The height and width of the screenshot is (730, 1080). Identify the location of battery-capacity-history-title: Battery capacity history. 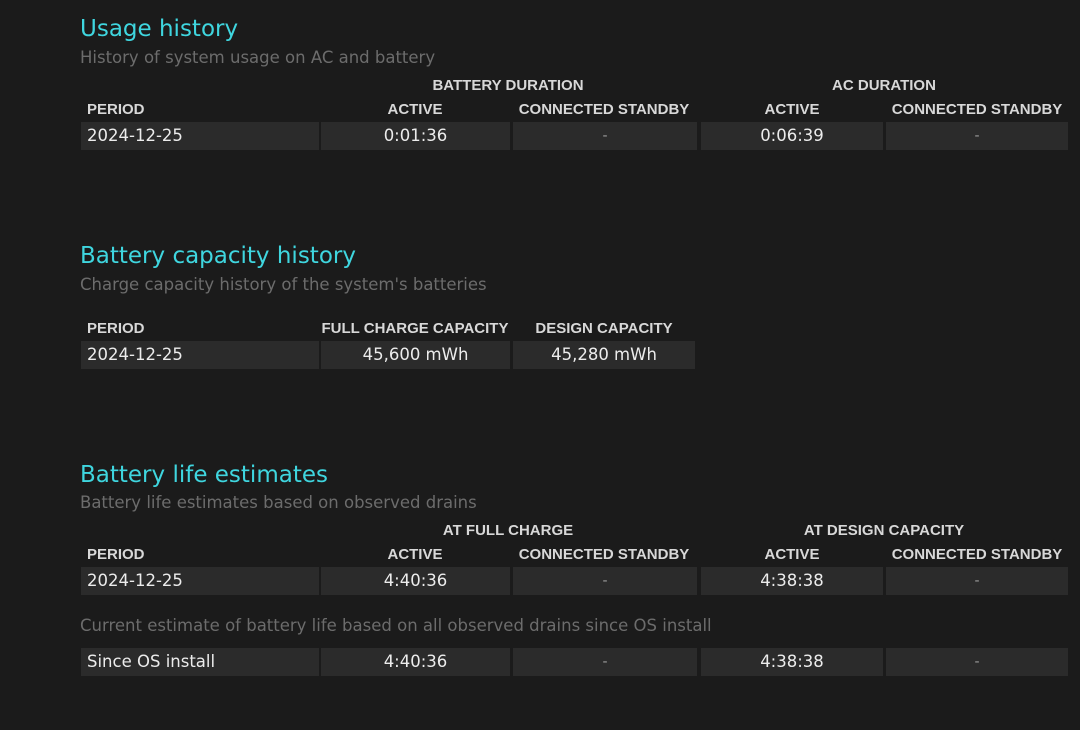
(218, 256).